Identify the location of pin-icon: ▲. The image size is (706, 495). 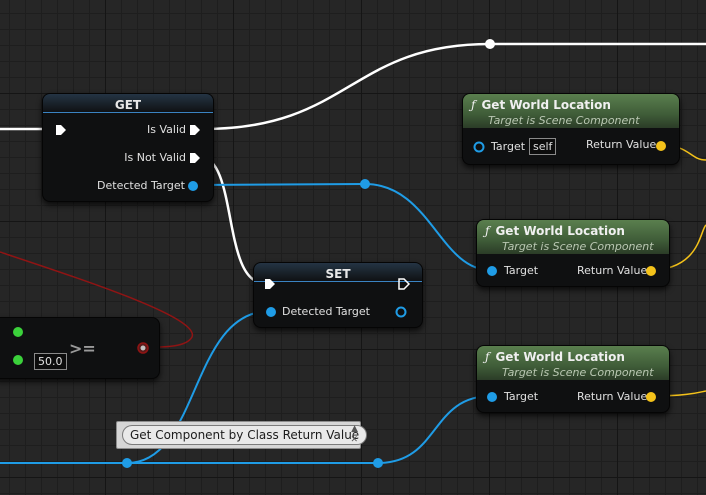
(354, 429).